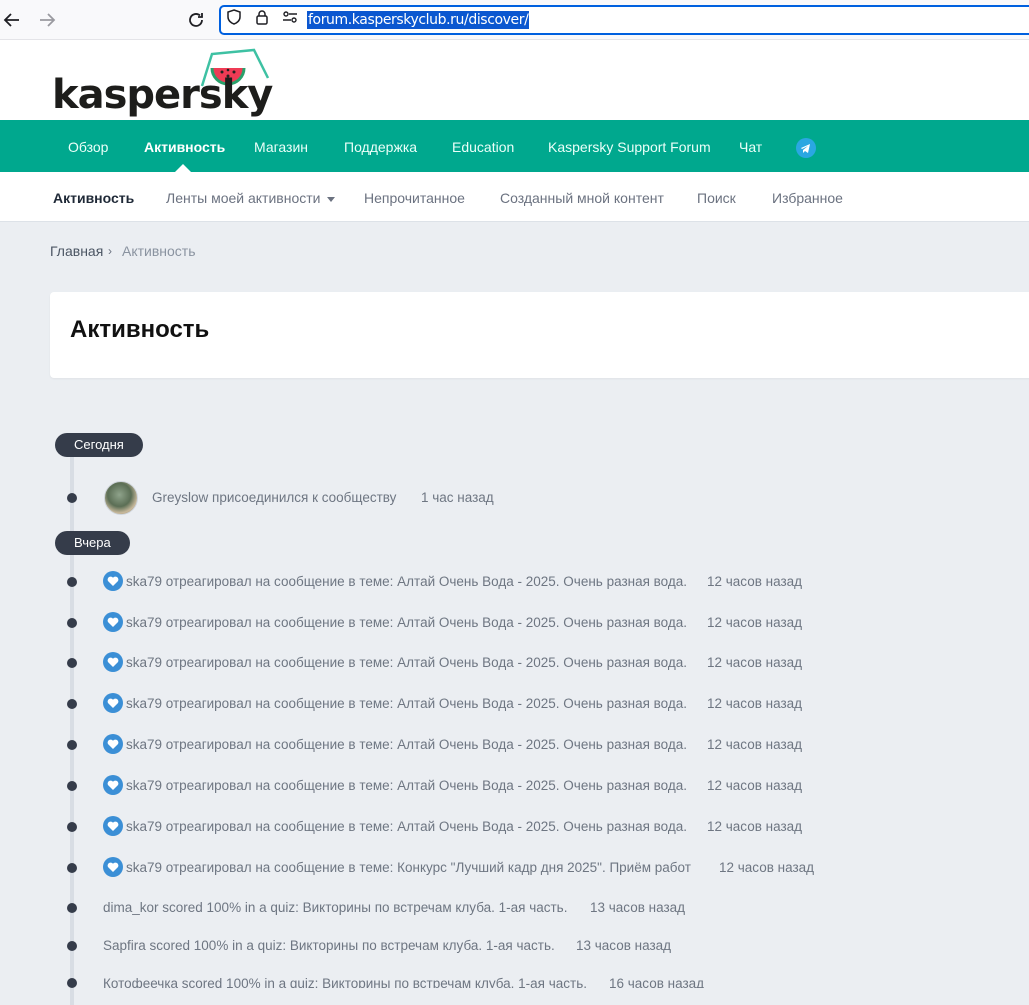  I want to click on kaspersky-club-logo: kaspersky club, so click(187, 104).